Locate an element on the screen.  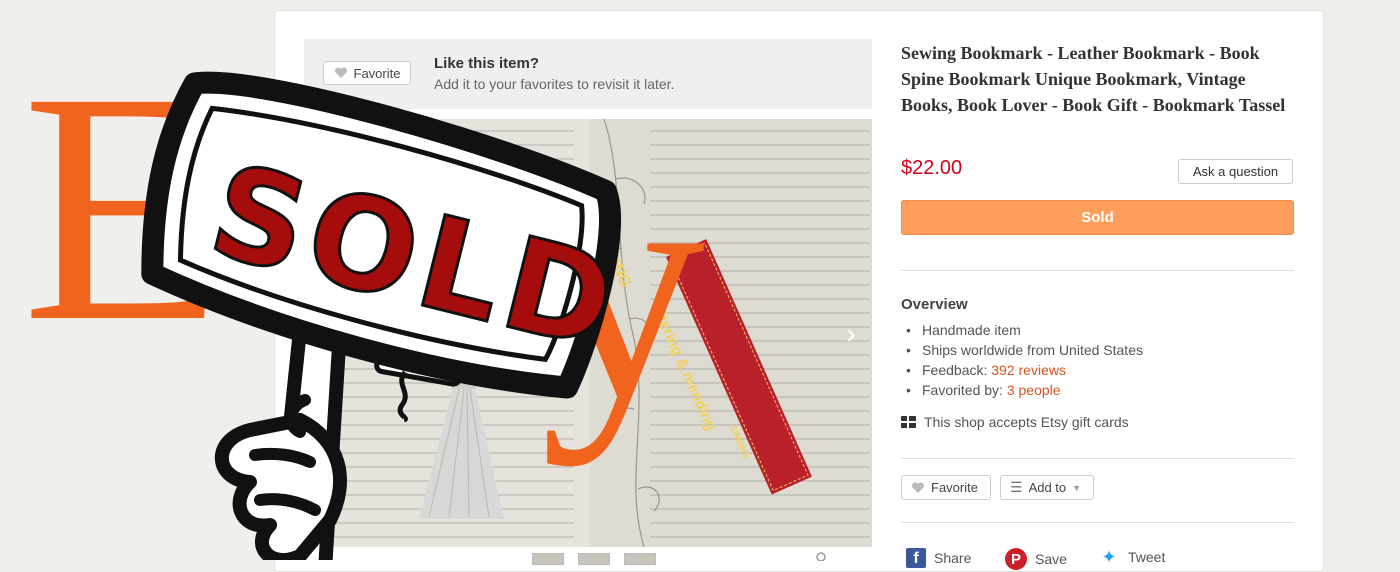
share-facebook: f Share is located at coordinates (938, 558).